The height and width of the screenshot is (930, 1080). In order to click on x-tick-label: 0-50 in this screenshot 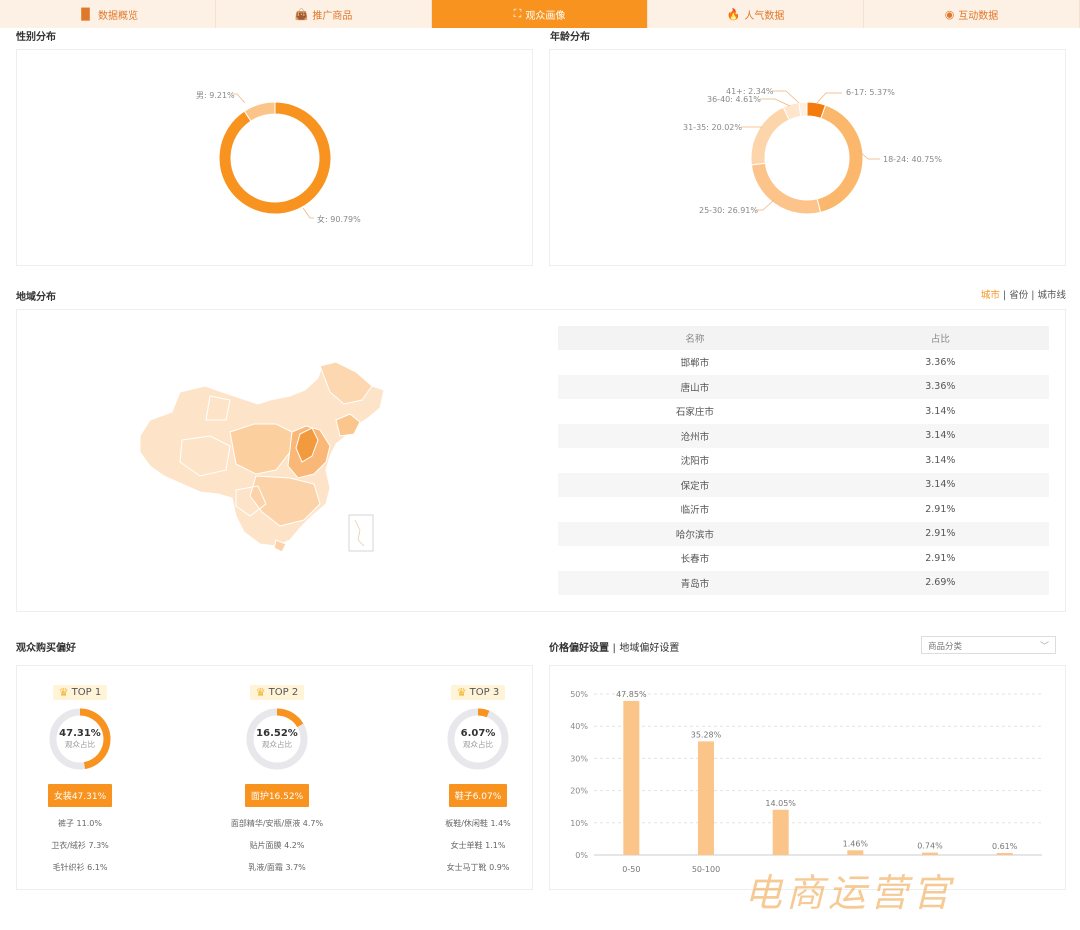, I will do `click(631, 869)`.